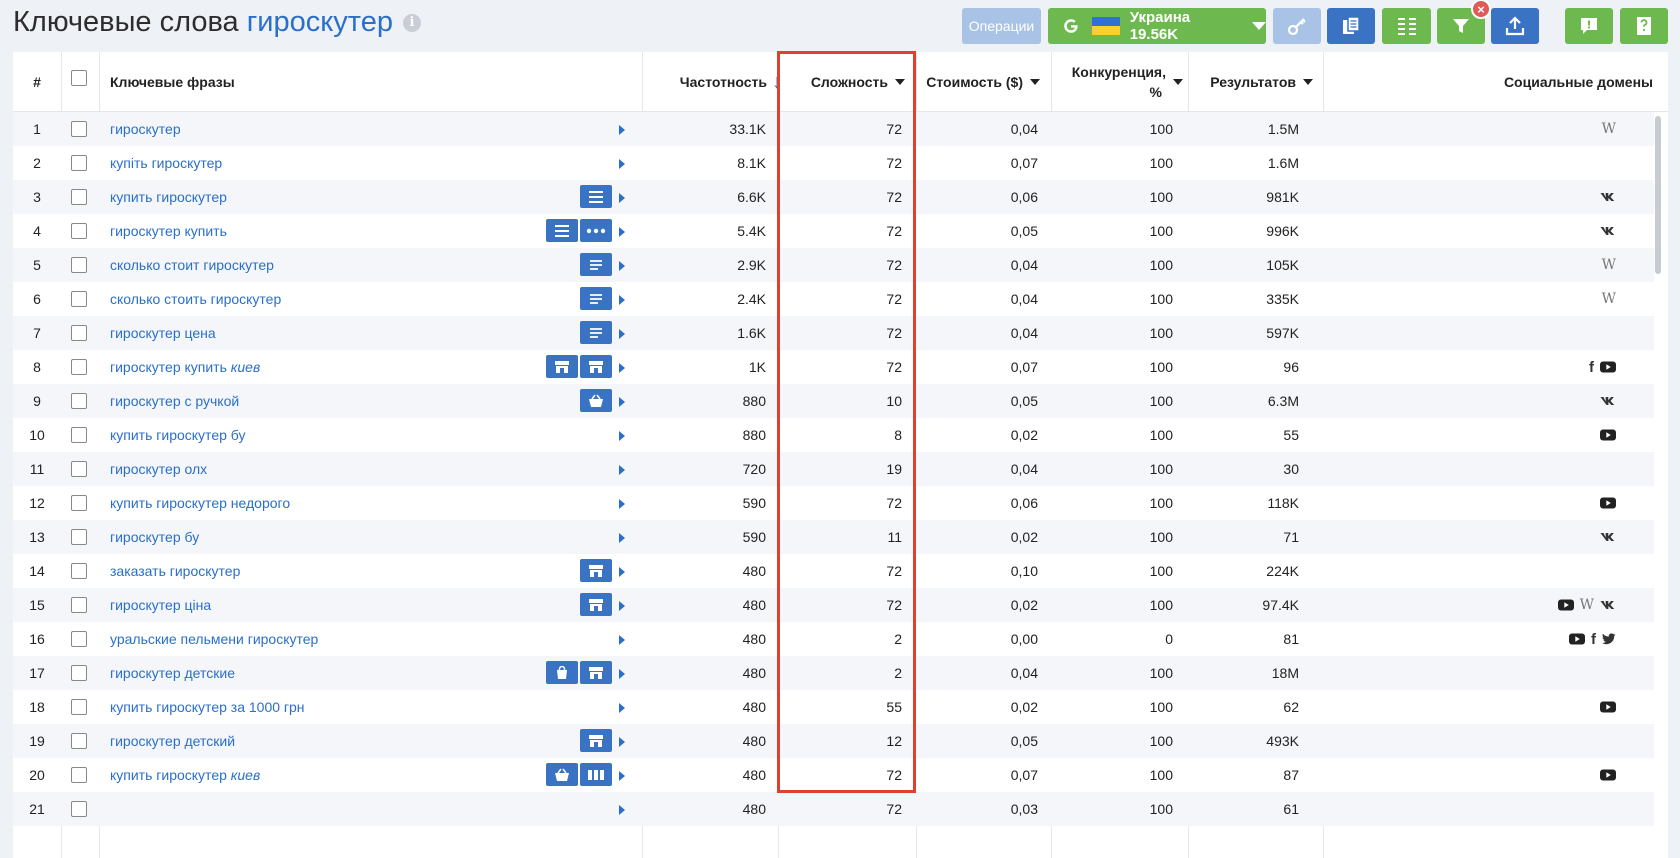  What do you see at coordinates (833, 537) in the screenshot?
I see `table-row: 13 гироскутер бу 590 11 0,02 100 71` at bounding box center [833, 537].